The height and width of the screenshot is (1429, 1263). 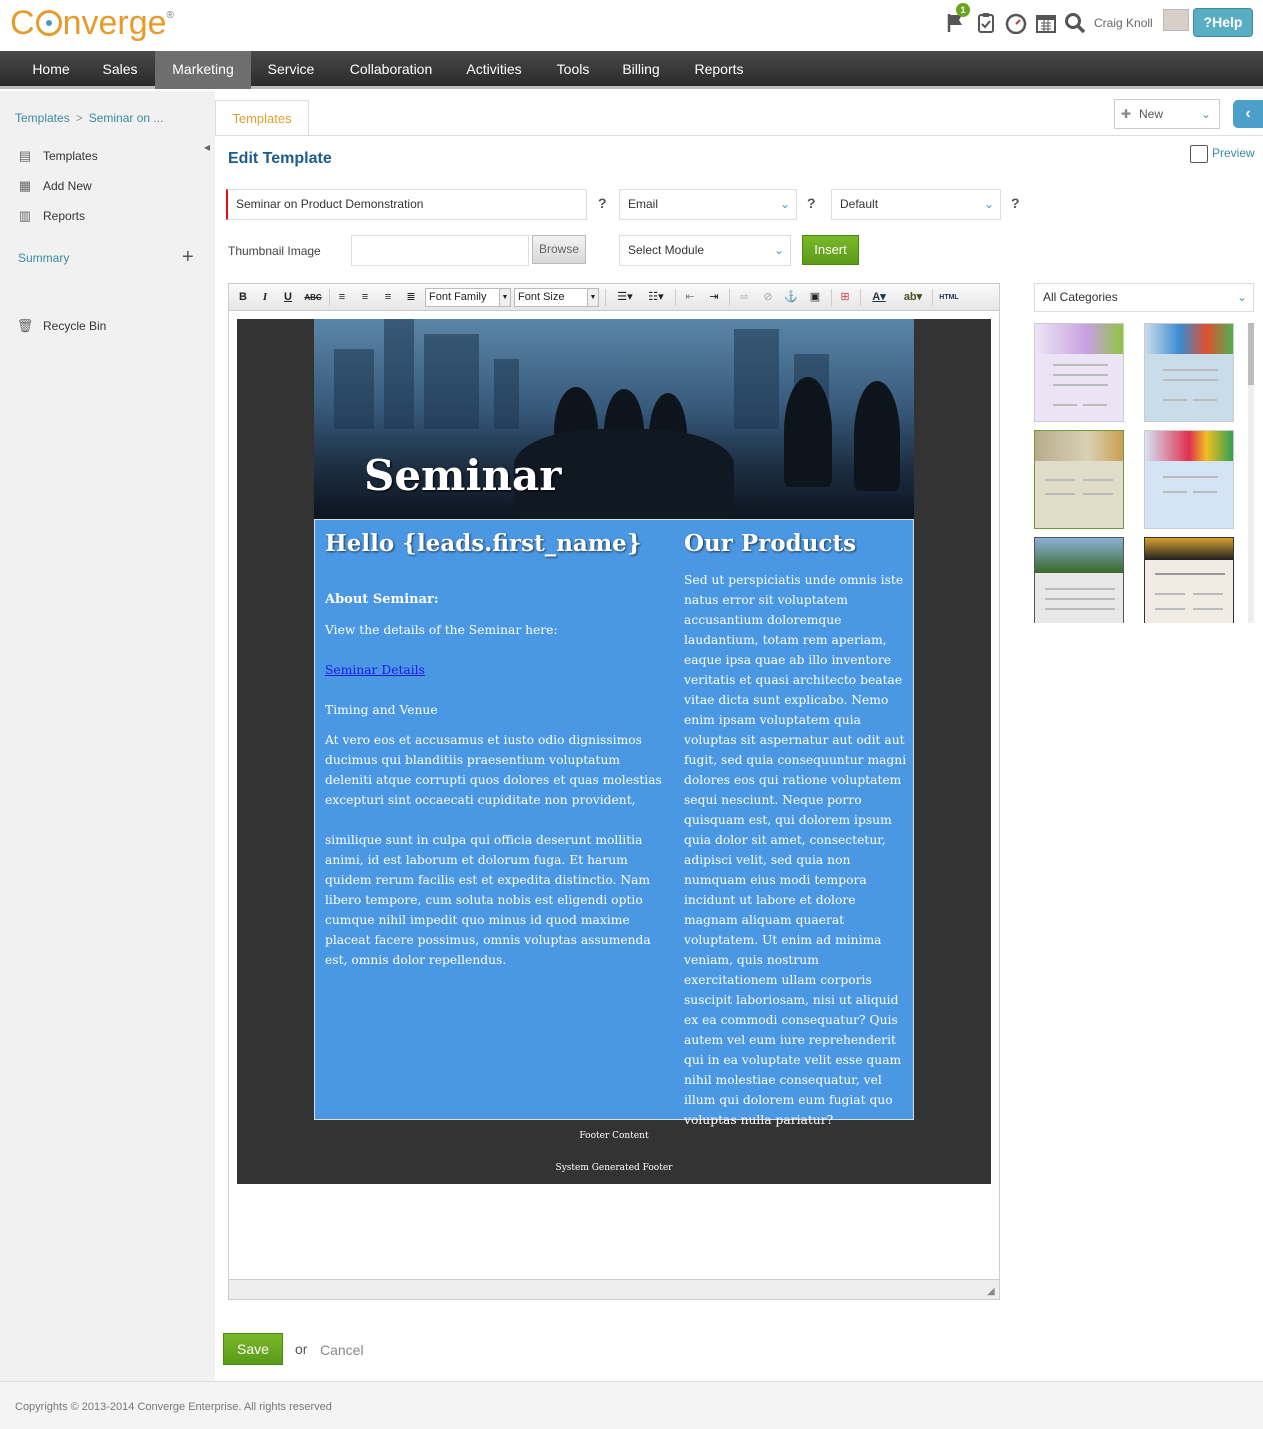 I want to click on insert-table-icon: ⊞, so click(x=845, y=297).